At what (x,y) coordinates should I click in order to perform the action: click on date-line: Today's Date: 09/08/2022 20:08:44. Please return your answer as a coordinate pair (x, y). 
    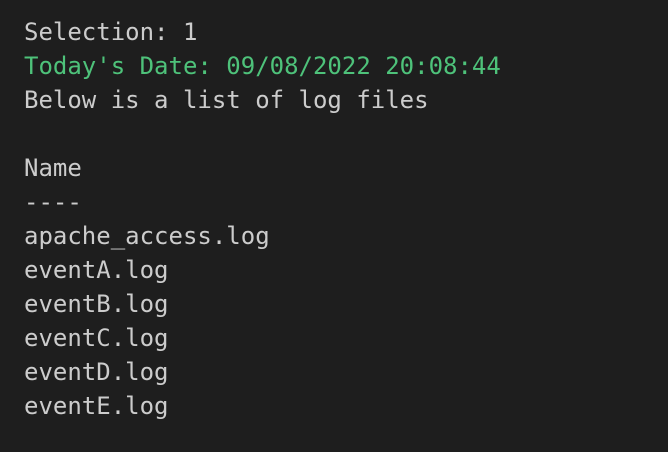
    Looking at the image, I should click on (262, 66).